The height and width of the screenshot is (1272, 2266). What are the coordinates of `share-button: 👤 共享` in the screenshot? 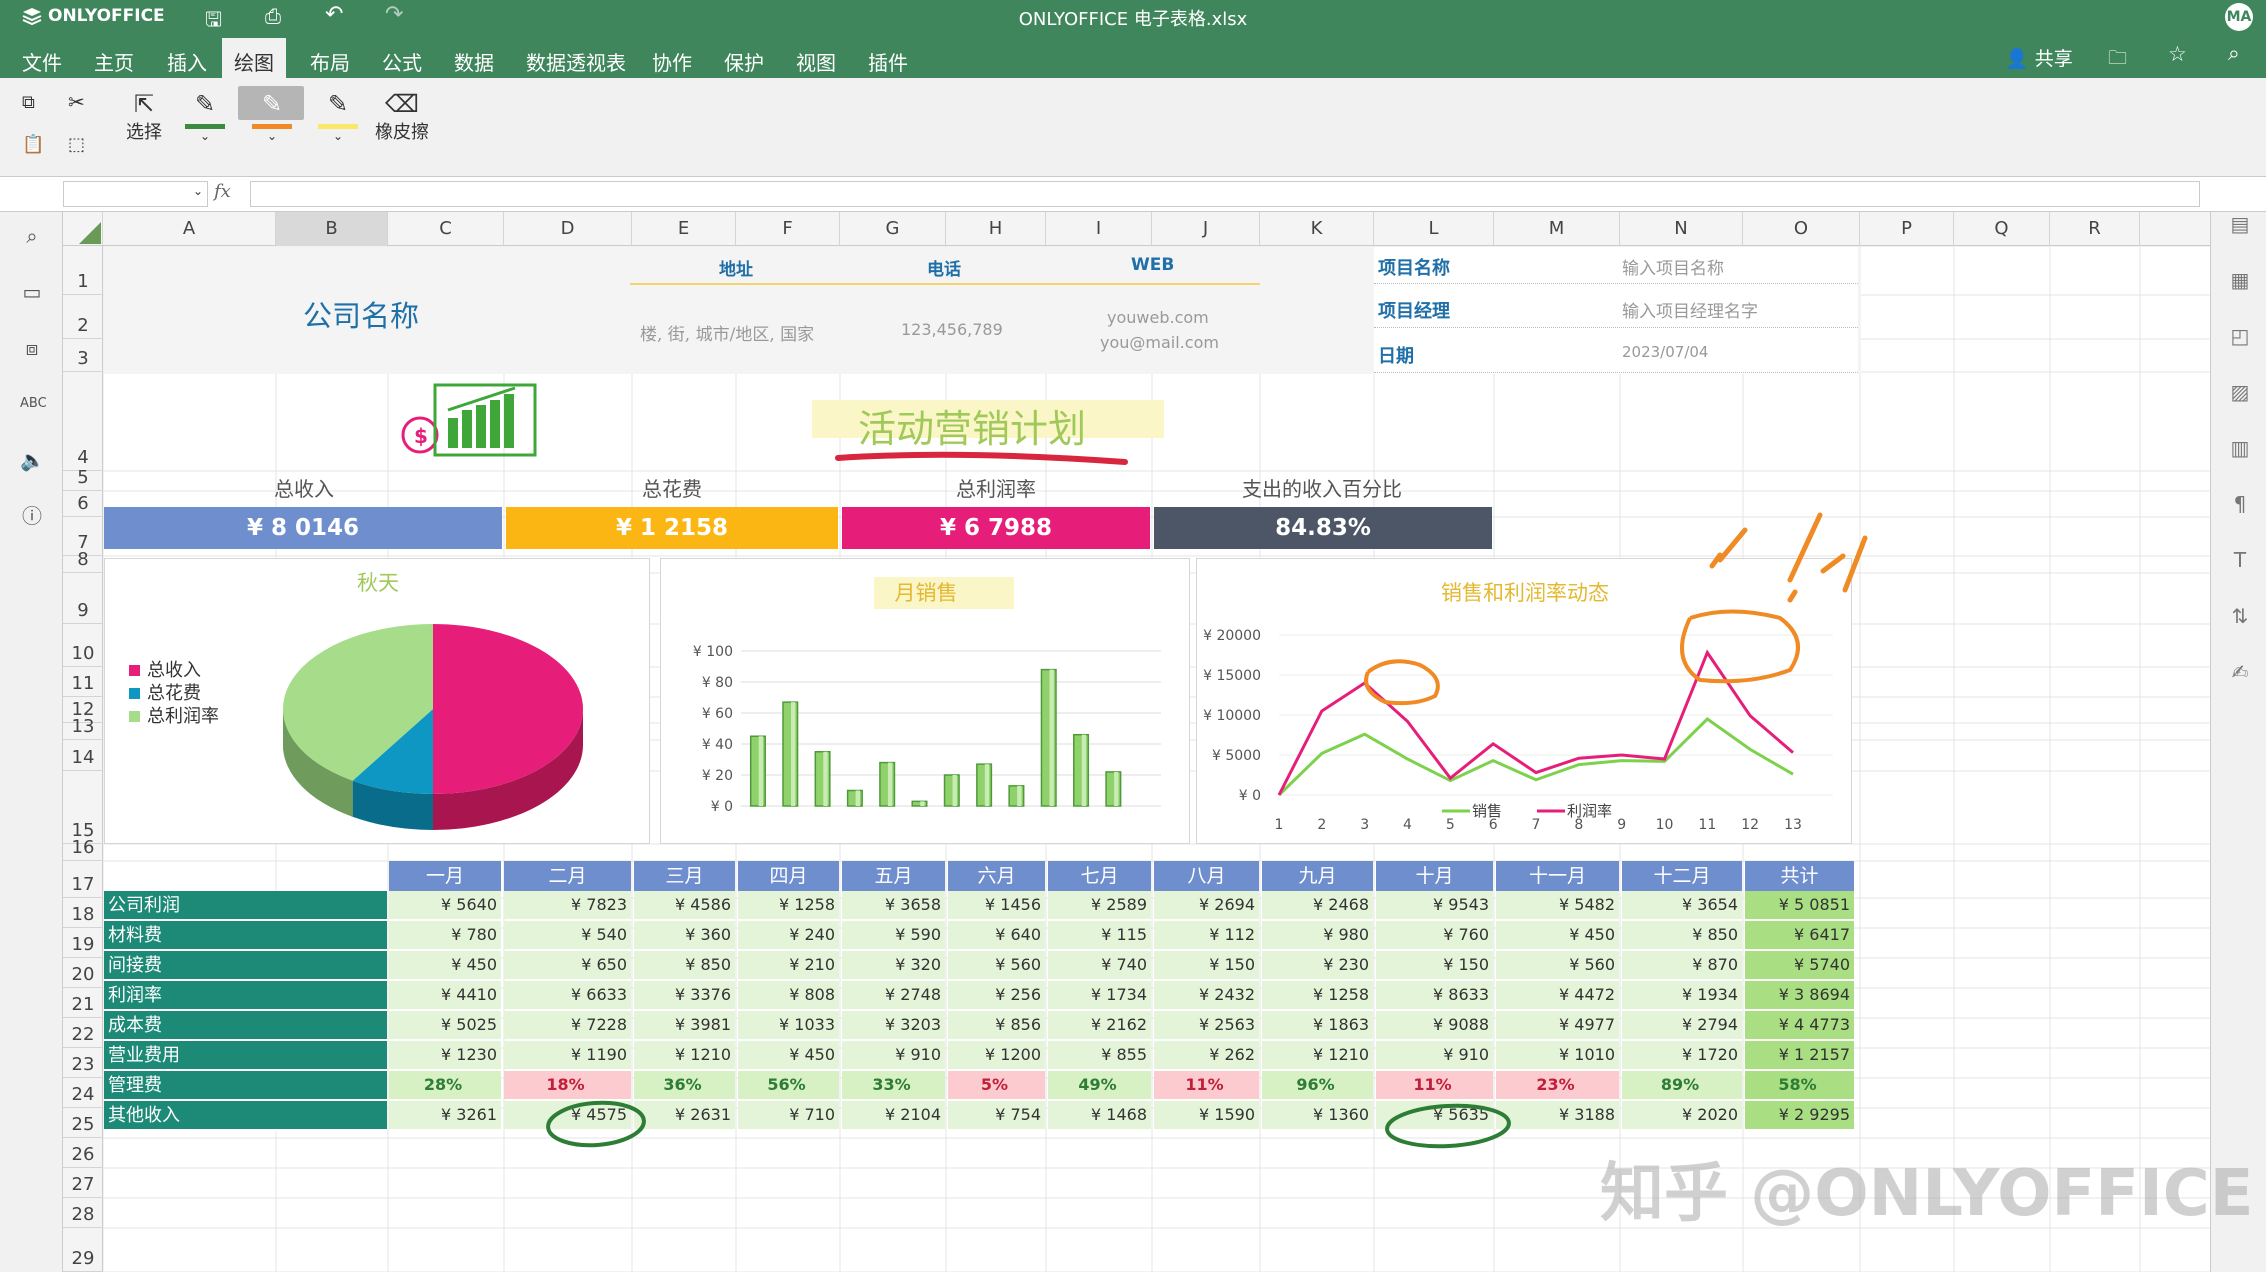 It's located at (2039, 57).